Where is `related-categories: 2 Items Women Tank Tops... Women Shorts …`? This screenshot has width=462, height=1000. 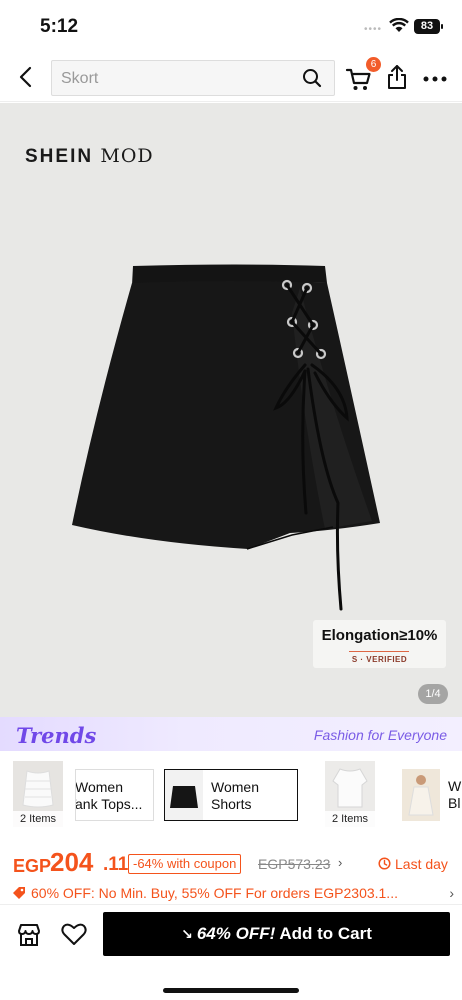 related-categories: 2 Items Women Tank Tops... Women Shorts … is located at coordinates (231, 794).